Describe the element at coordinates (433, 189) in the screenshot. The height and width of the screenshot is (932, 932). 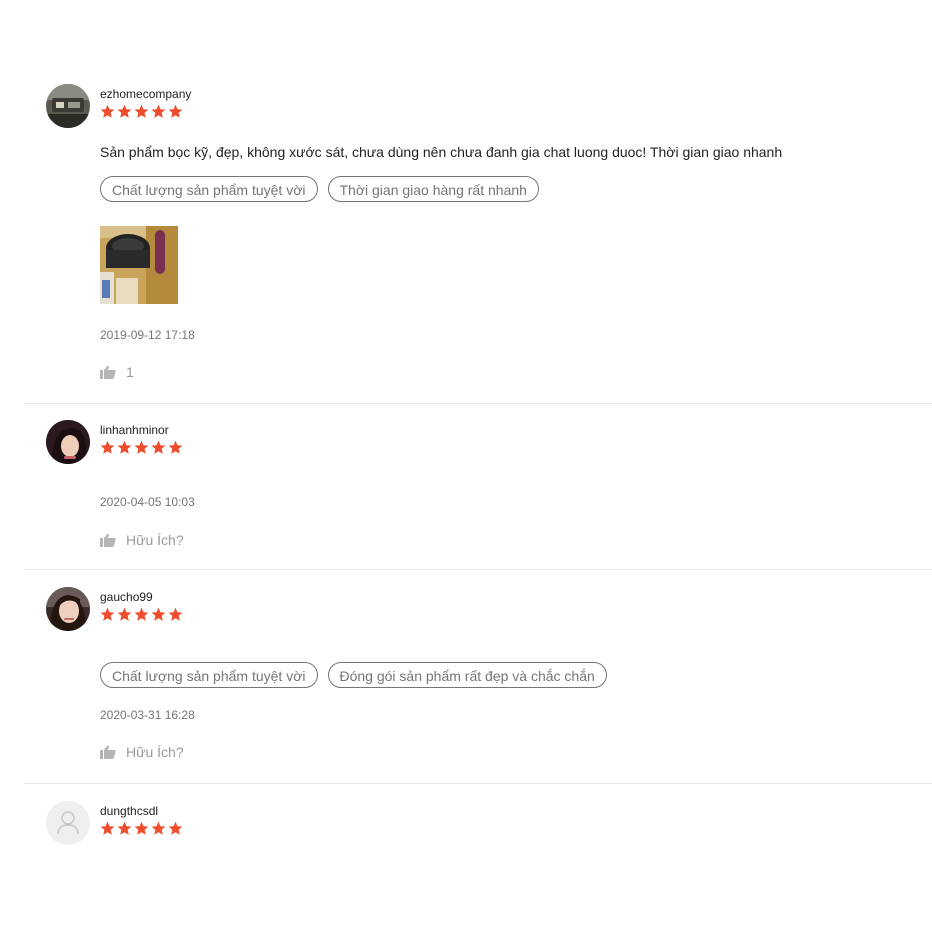
I see `review-tag: Thời gian giao hàng rất nhanh` at that location.